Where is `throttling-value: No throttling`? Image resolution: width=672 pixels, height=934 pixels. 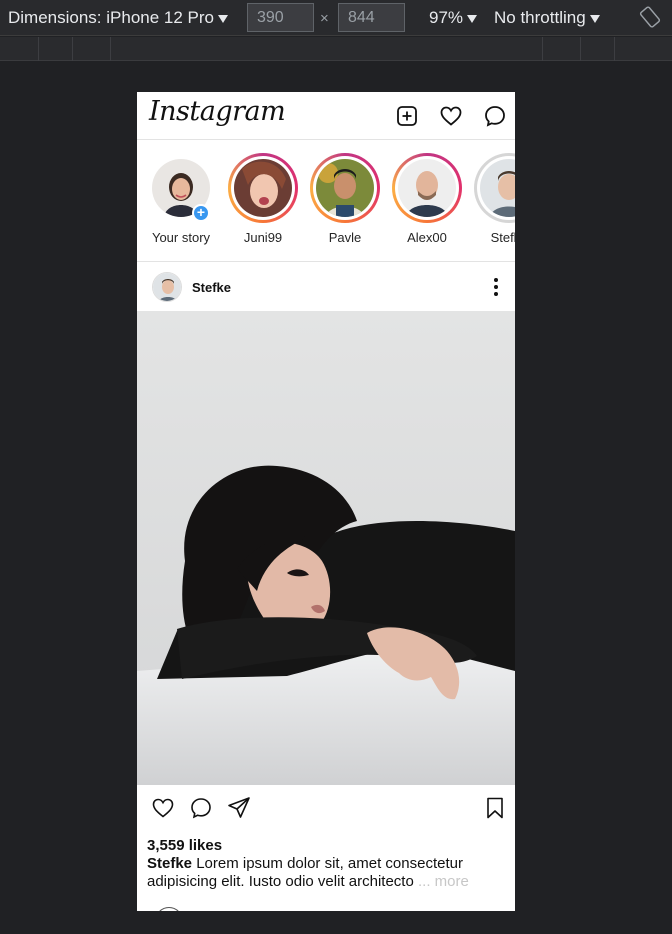
throttling-value: No throttling is located at coordinates (540, 17).